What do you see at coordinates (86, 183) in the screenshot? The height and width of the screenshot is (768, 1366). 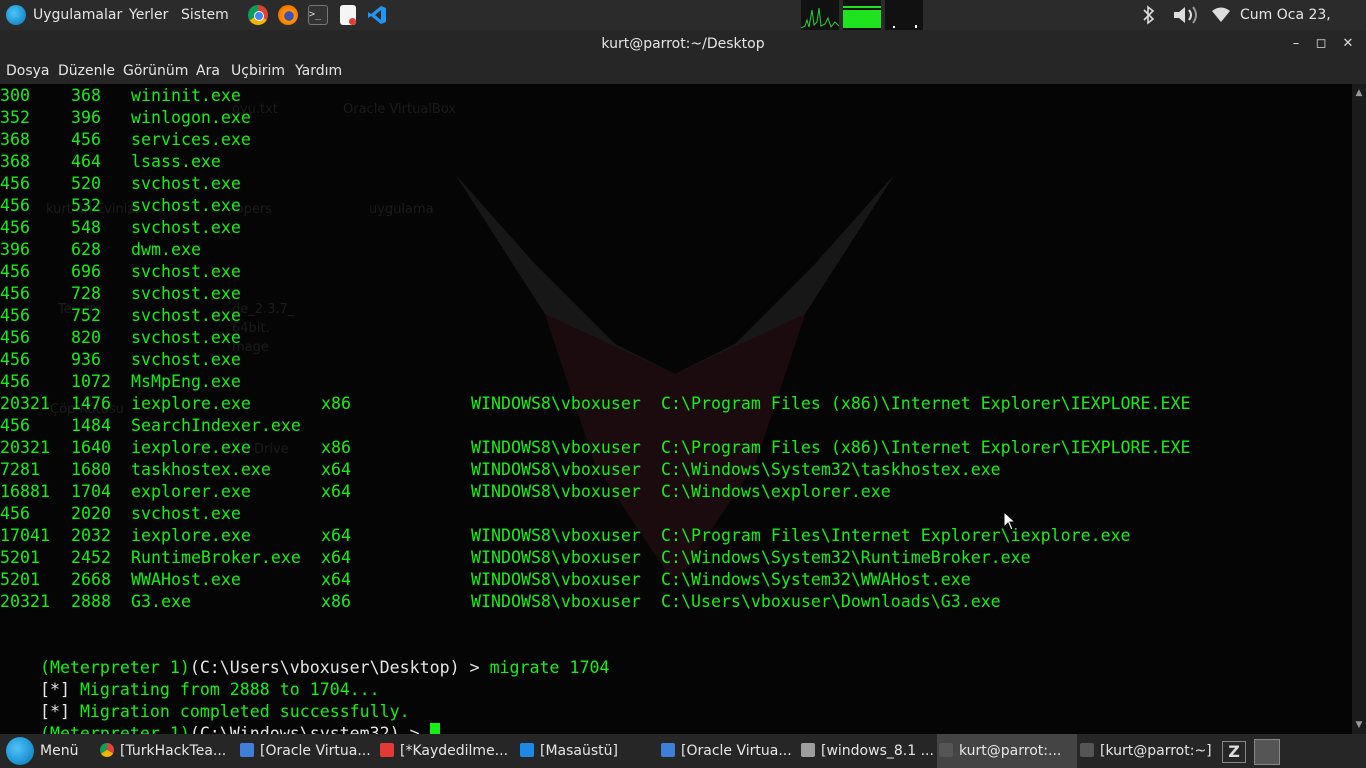 I see `process-pid: 520` at bounding box center [86, 183].